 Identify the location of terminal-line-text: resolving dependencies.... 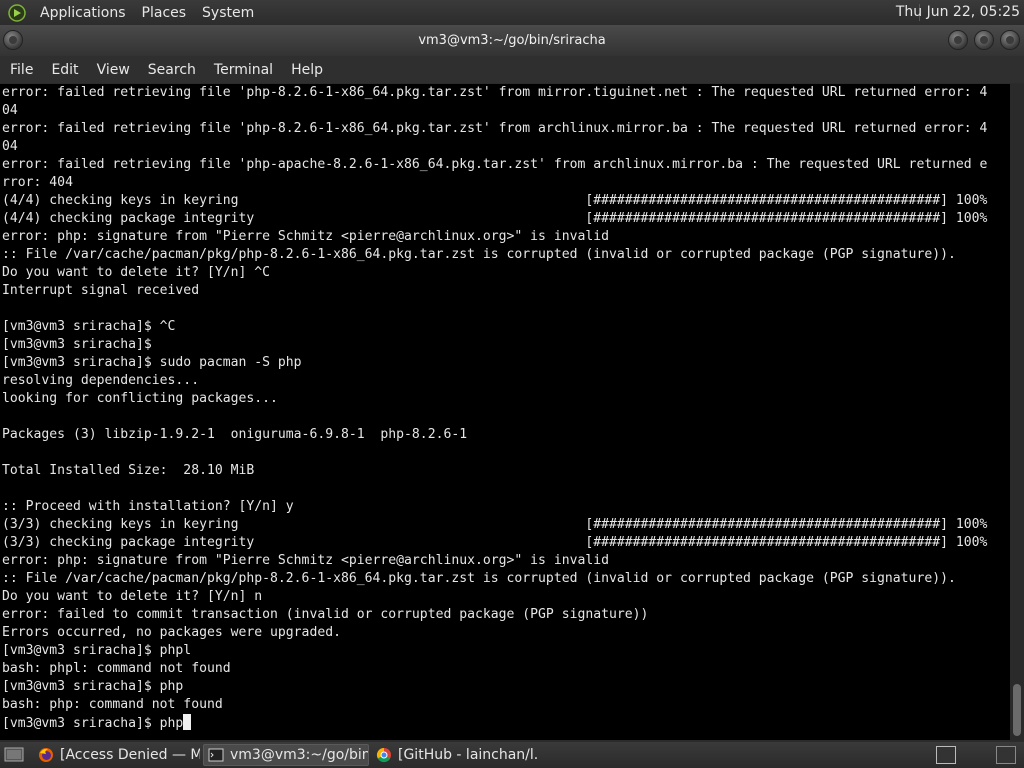
(101, 380).